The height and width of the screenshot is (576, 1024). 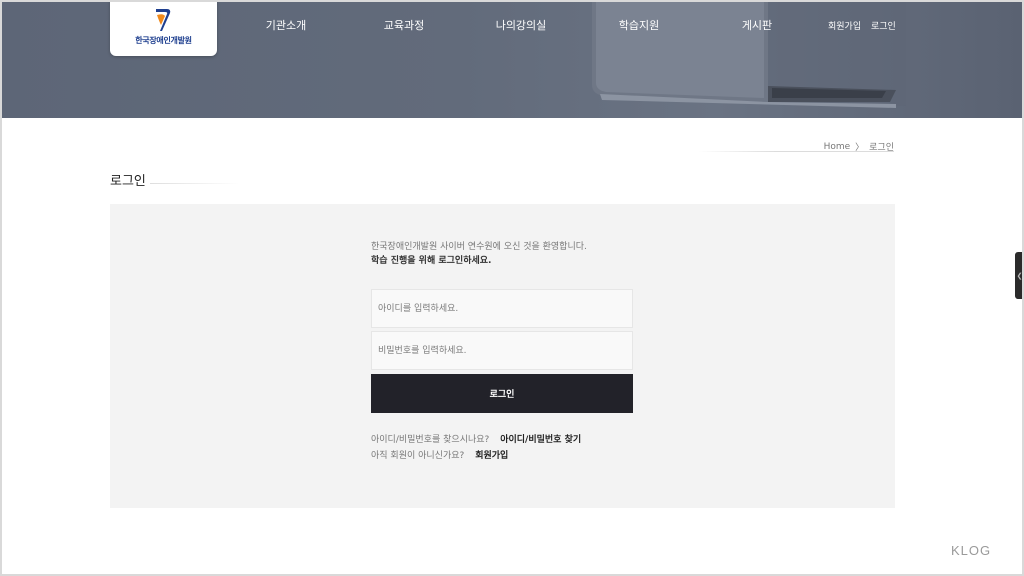 What do you see at coordinates (502, 308) in the screenshot?
I see `user-id-input` at bounding box center [502, 308].